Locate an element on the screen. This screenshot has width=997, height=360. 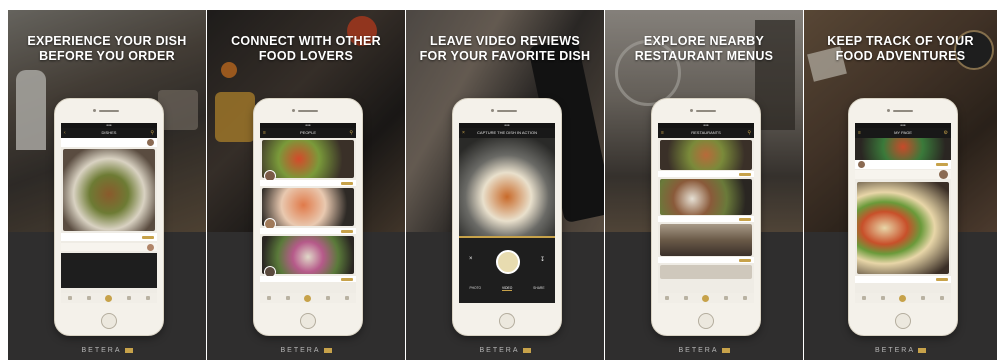
fries-basket is located at coordinates (235, 117).